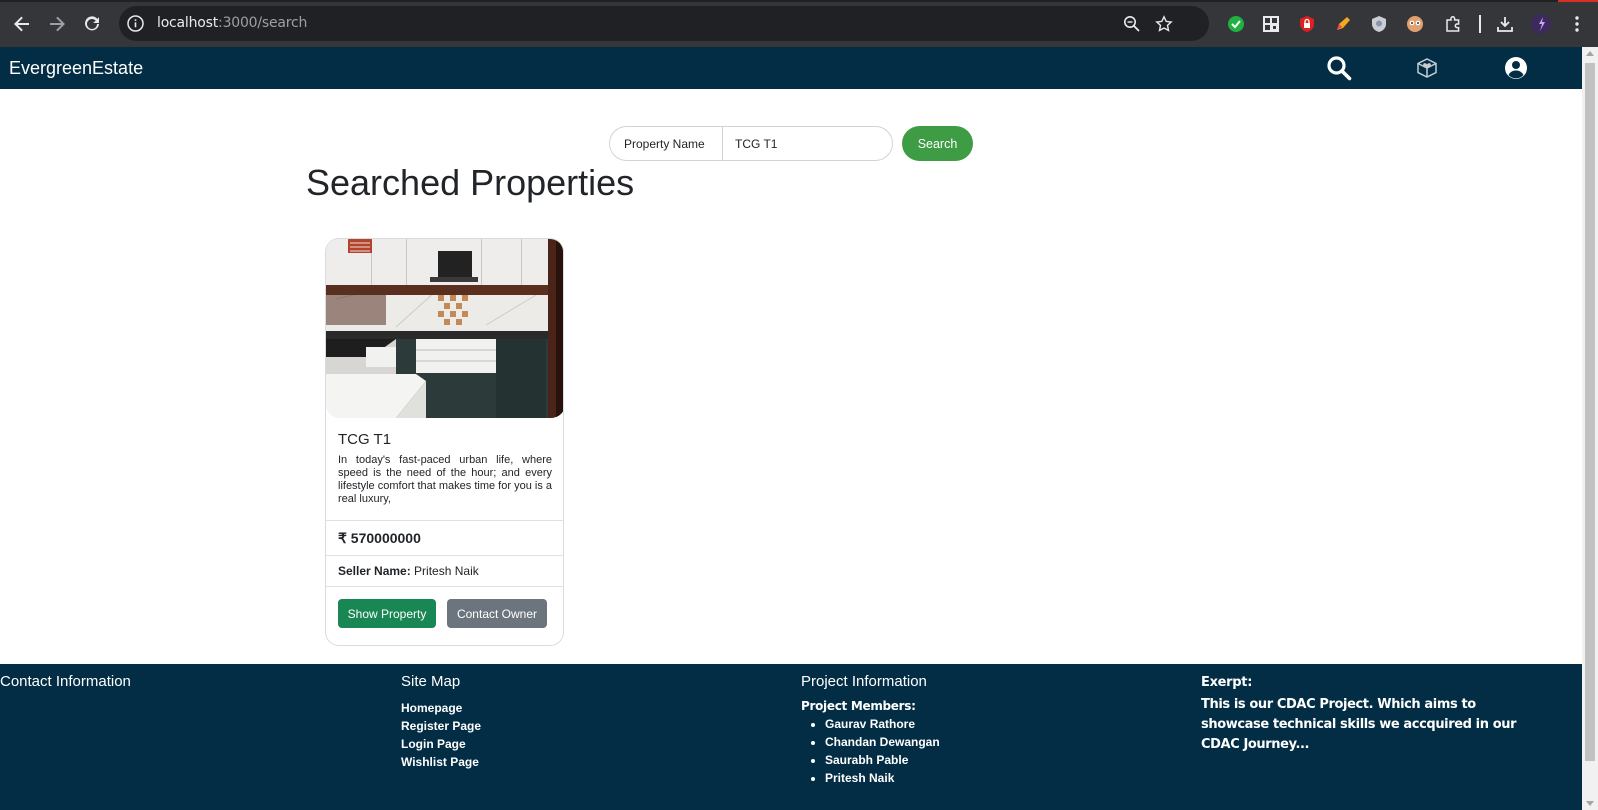 Image resolution: width=1598 pixels, height=810 pixels. Describe the element at coordinates (1453, 24) in the screenshot. I see `extensions-puzzle-icon` at that location.